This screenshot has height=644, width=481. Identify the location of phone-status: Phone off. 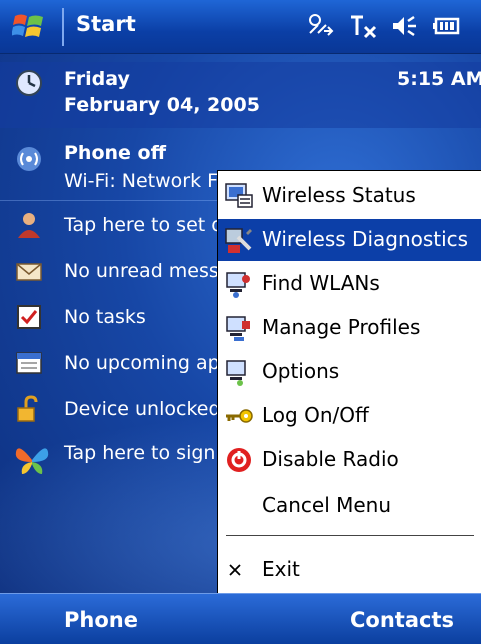
(115, 153).